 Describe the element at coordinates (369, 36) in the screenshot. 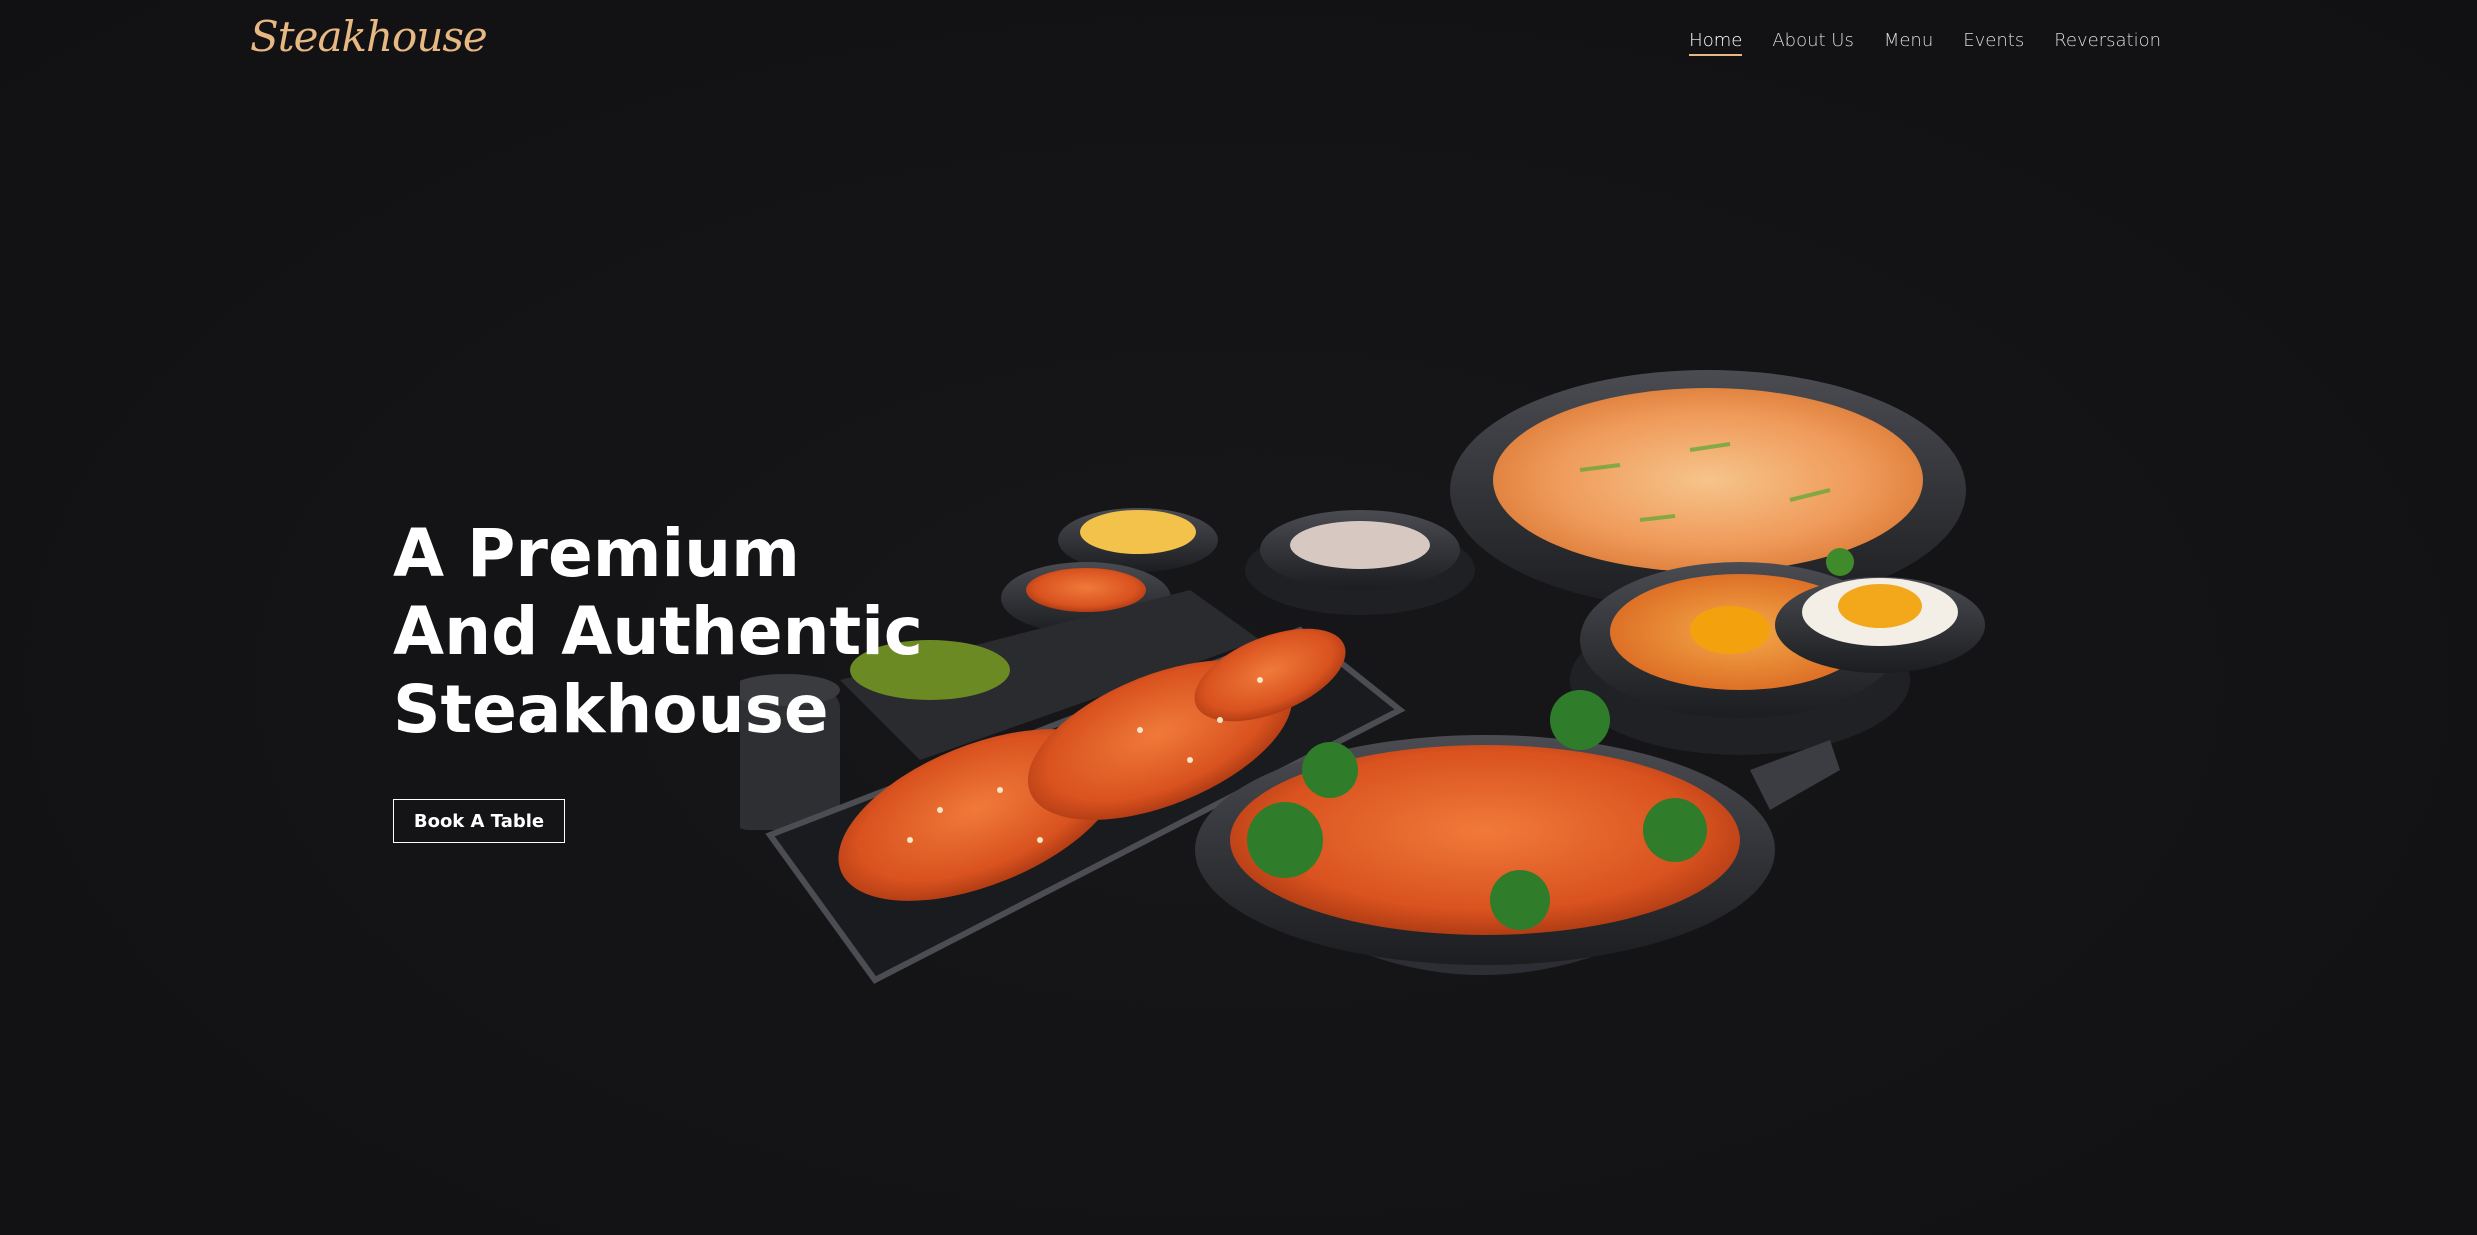

I see `logo: Steakhouse` at that location.